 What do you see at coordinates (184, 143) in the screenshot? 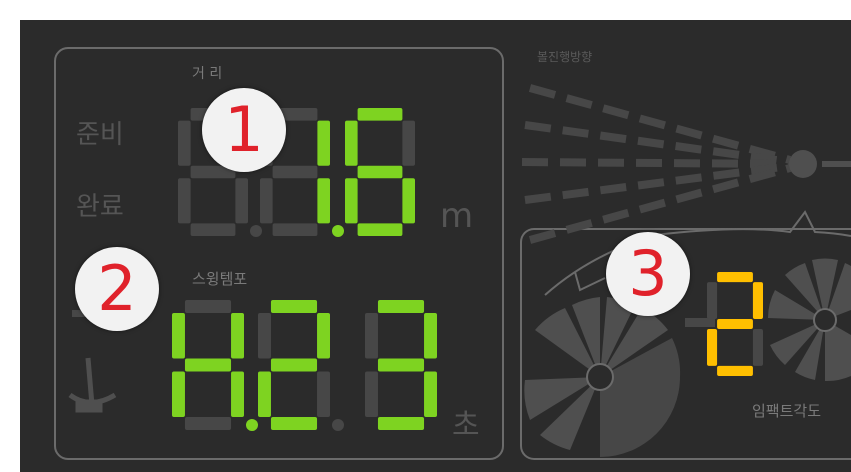
I see `distance-digit-1-segment-f` at bounding box center [184, 143].